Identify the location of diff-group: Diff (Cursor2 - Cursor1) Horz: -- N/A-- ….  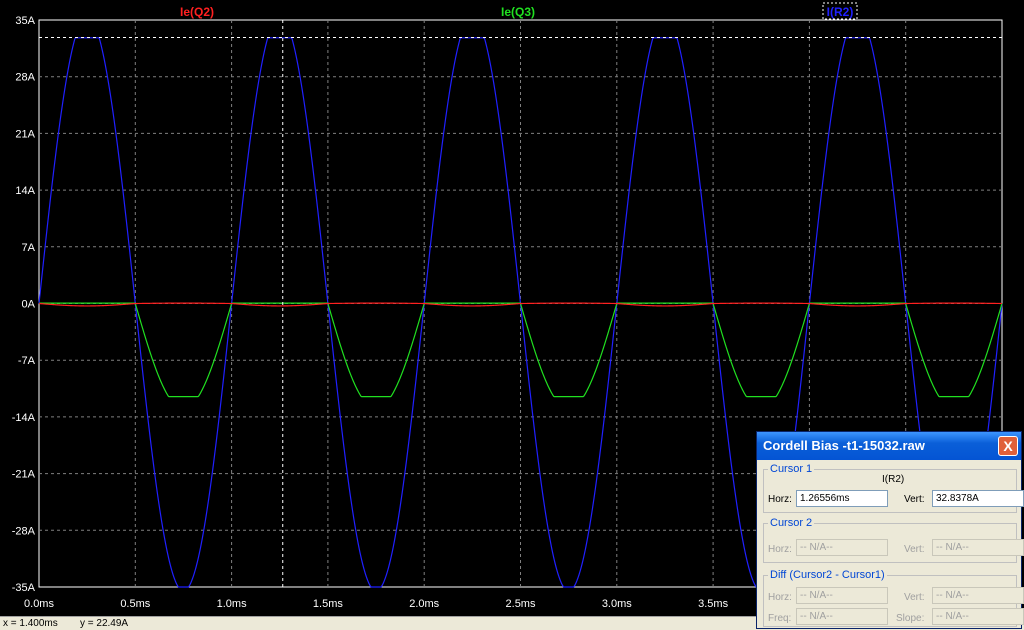
(893, 598).